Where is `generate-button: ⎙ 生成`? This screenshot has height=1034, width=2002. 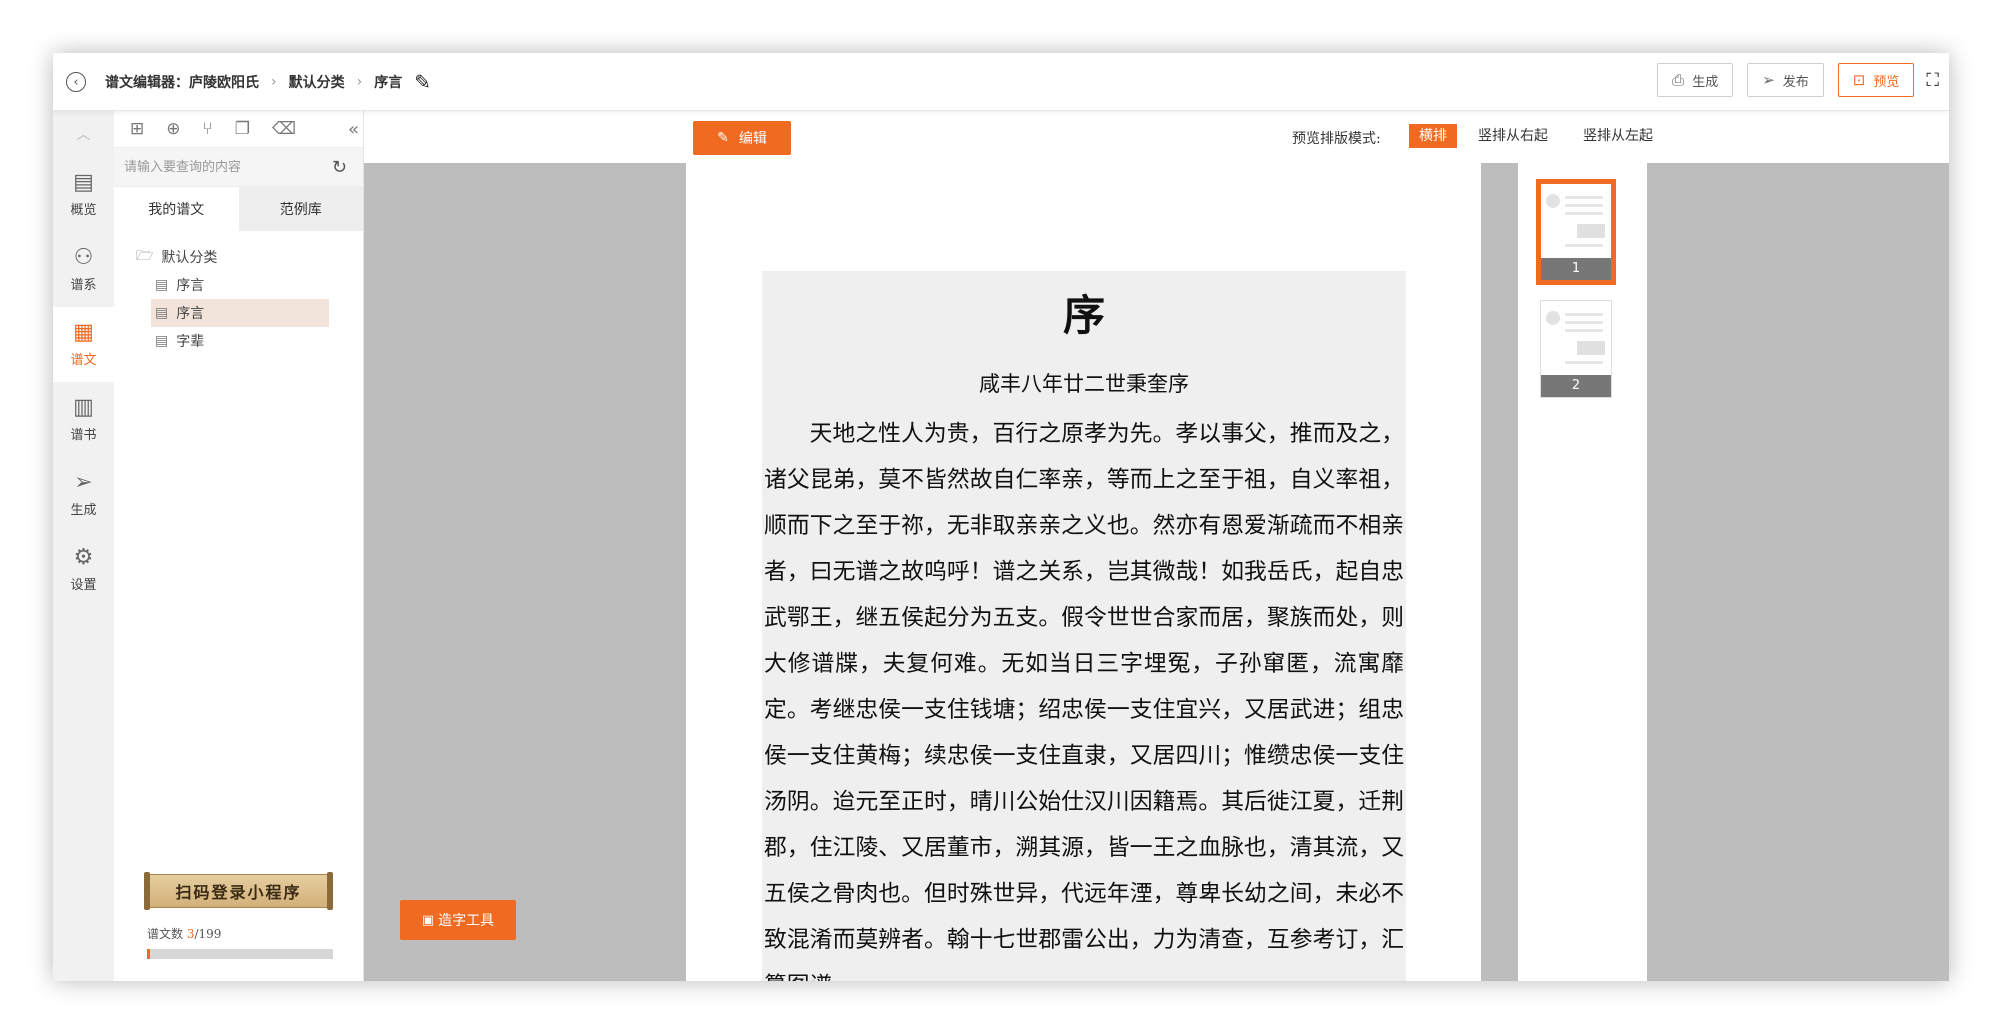
generate-button: ⎙ 生成 is located at coordinates (1695, 80).